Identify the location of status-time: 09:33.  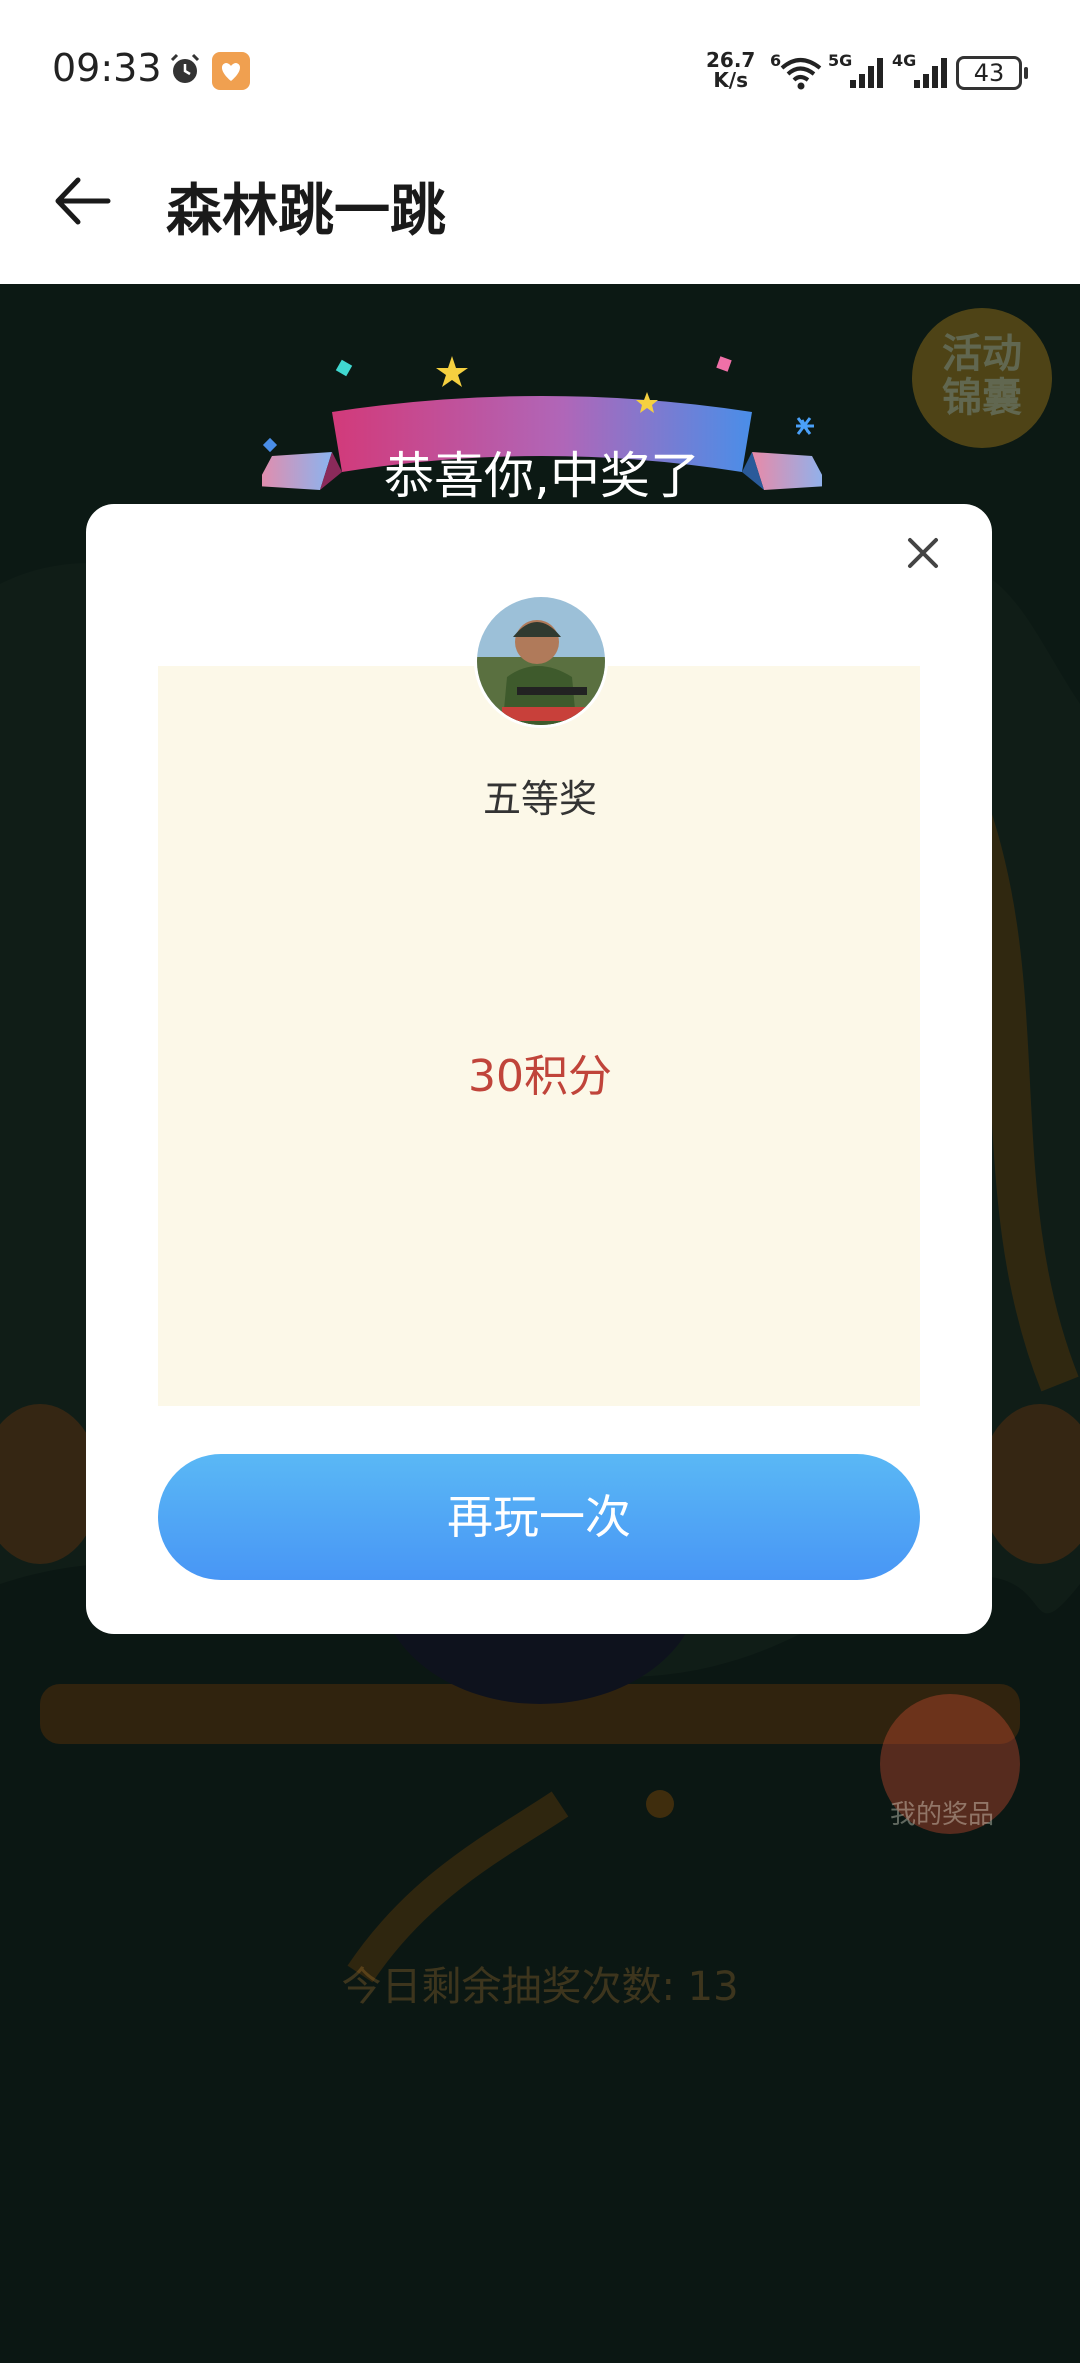
(107, 68).